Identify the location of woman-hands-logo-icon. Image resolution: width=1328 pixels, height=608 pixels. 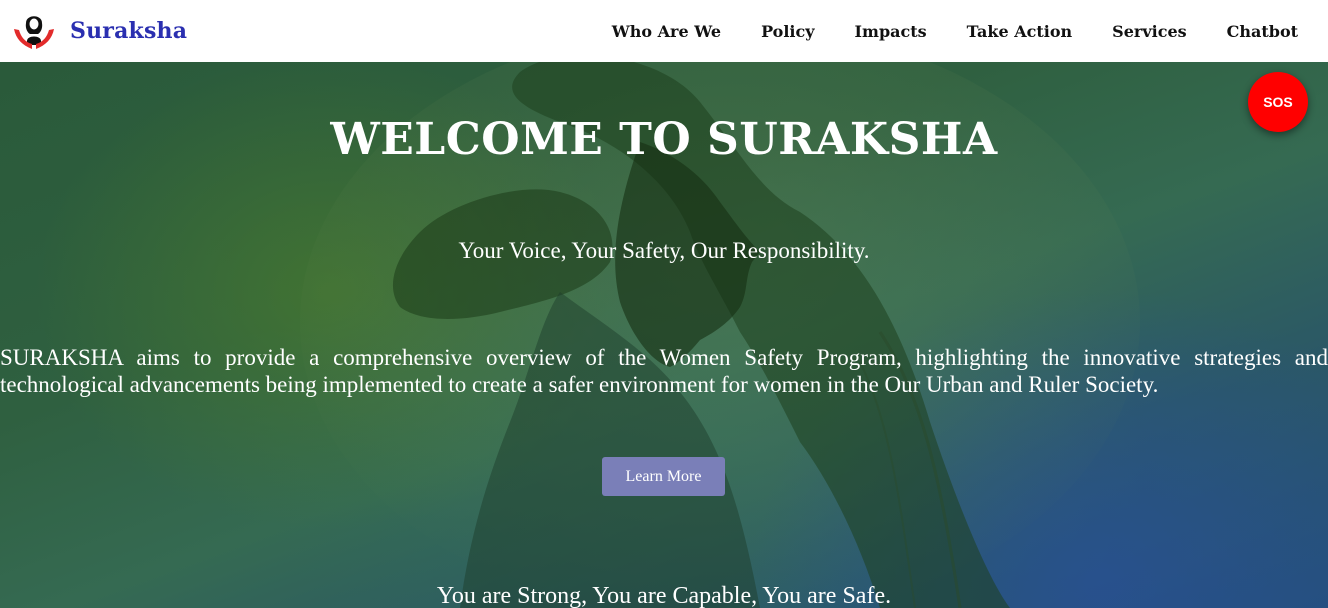
(34, 32).